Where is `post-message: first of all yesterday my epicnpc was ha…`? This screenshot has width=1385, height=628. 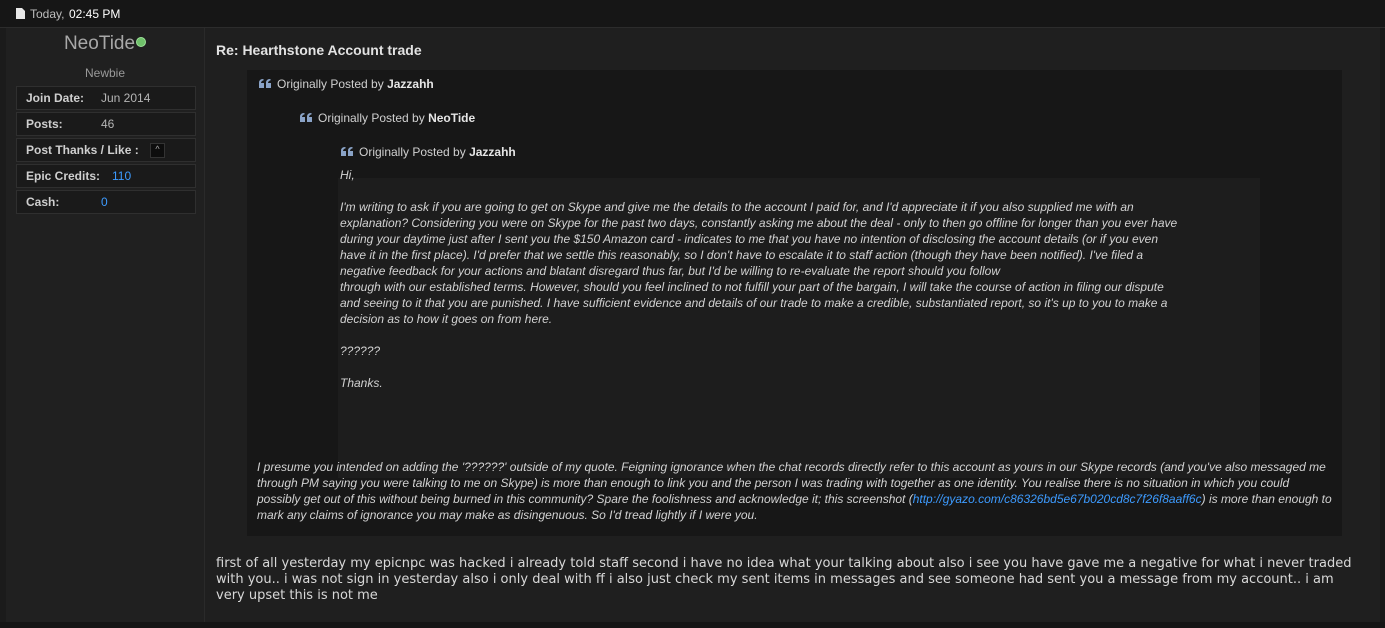
post-message: first of all yesterday my epicnpc was ha… is located at coordinates (784, 579).